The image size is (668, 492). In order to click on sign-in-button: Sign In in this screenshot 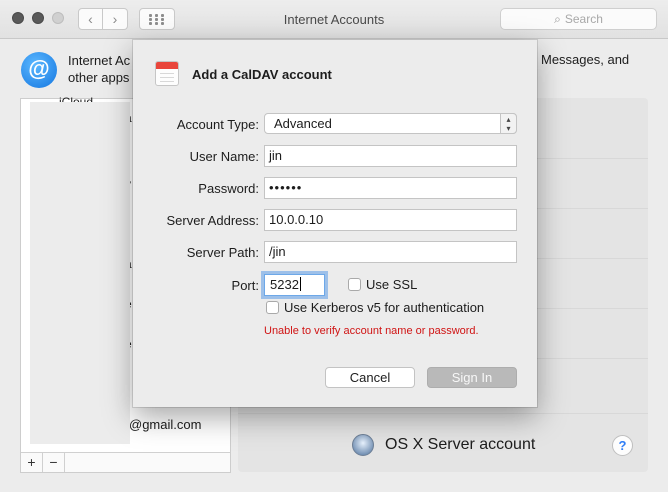, I will do `click(472, 377)`.